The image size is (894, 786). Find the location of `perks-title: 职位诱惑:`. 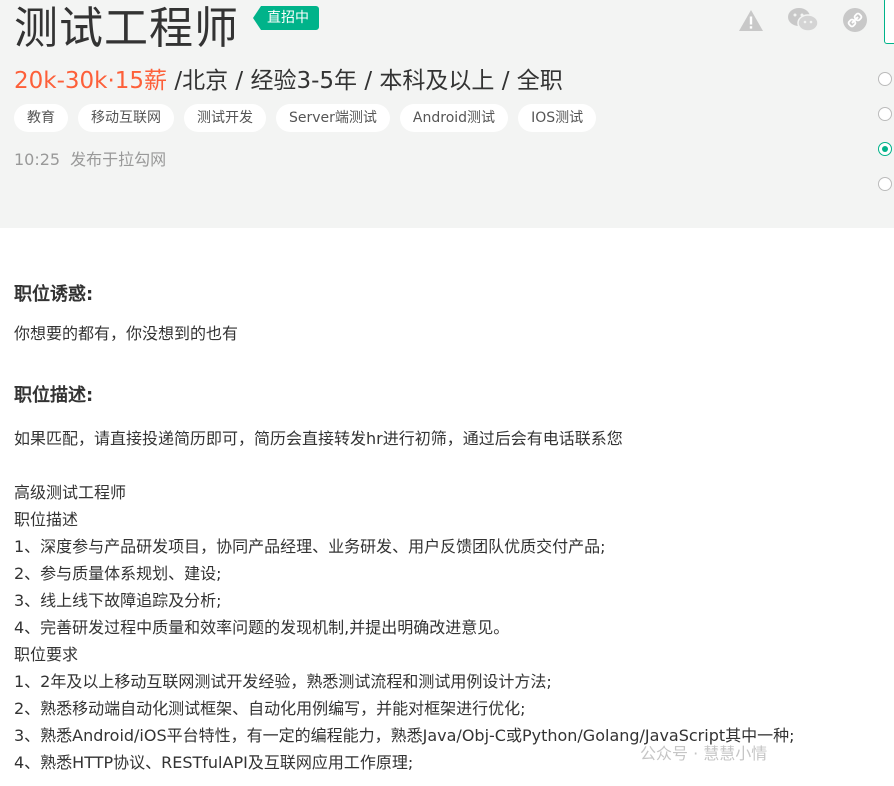

perks-title: 职位诱惑: is located at coordinates (54, 294).